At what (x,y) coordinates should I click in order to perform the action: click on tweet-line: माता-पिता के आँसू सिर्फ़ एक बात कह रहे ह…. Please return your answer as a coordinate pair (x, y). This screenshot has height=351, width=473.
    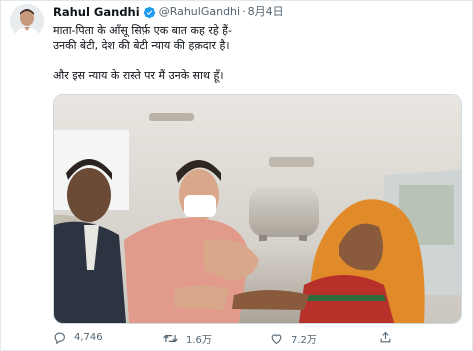
    Looking at the image, I should click on (142, 30).